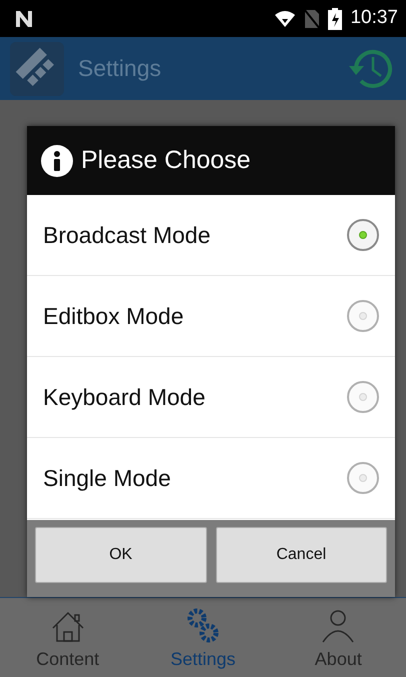 This screenshot has width=406, height=677. What do you see at coordinates (374, 18) in the screenshot?
I see `status-time: 10:37` at bounding box center [374, 18].